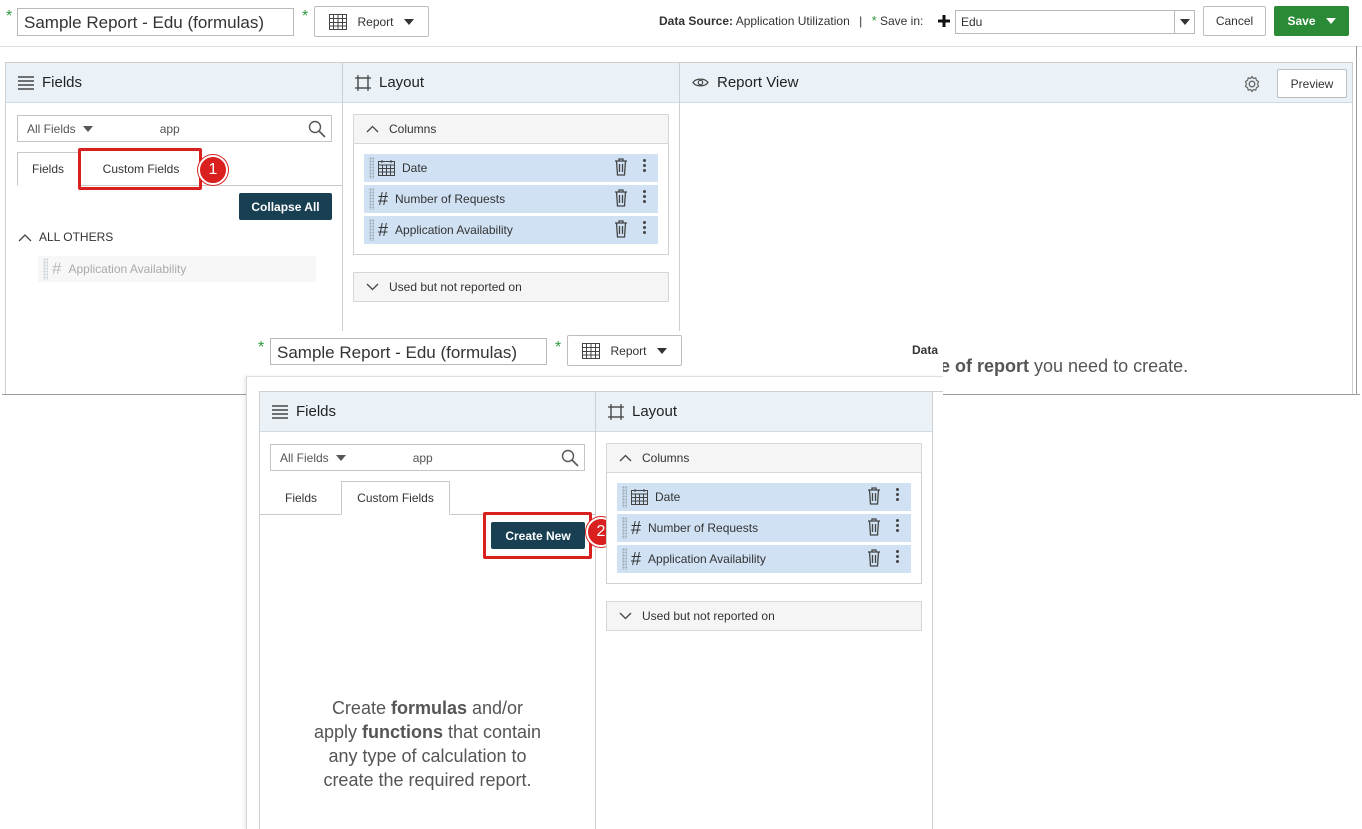 The width and height of the screenshot is (1362, 829). I want to click on msg-bold: functions, so click(402, 732).